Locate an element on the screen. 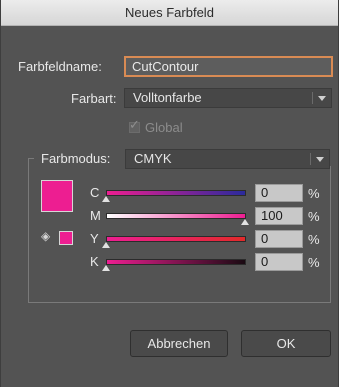  magenta-value-input is located at coordinates (279, 216).